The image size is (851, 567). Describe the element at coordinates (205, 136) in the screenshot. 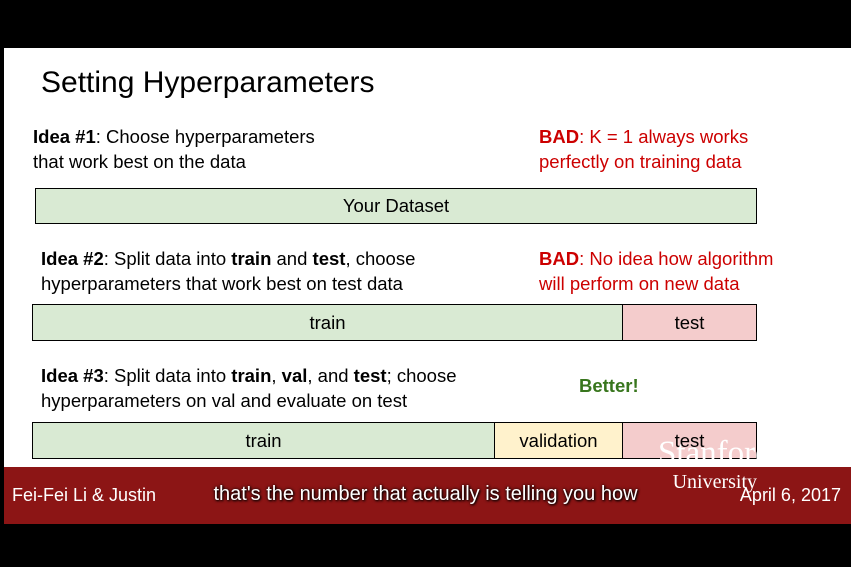

I see `idea-1-line1: : Choose hyperparameters` at that location.